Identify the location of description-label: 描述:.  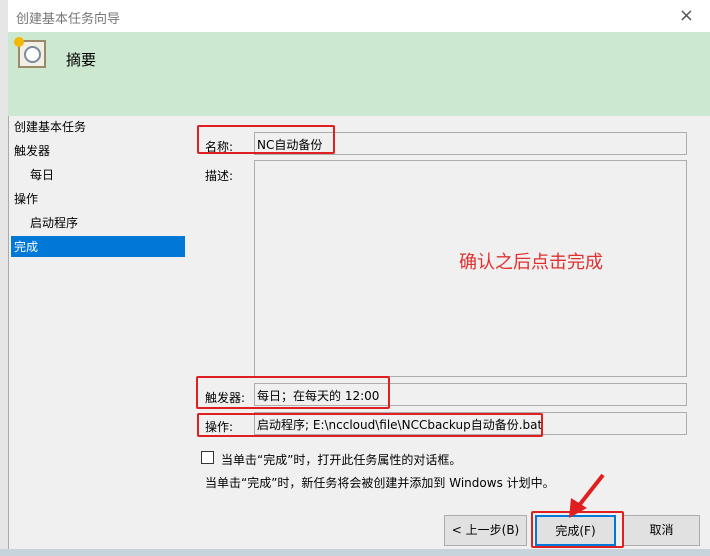
(219, 176).